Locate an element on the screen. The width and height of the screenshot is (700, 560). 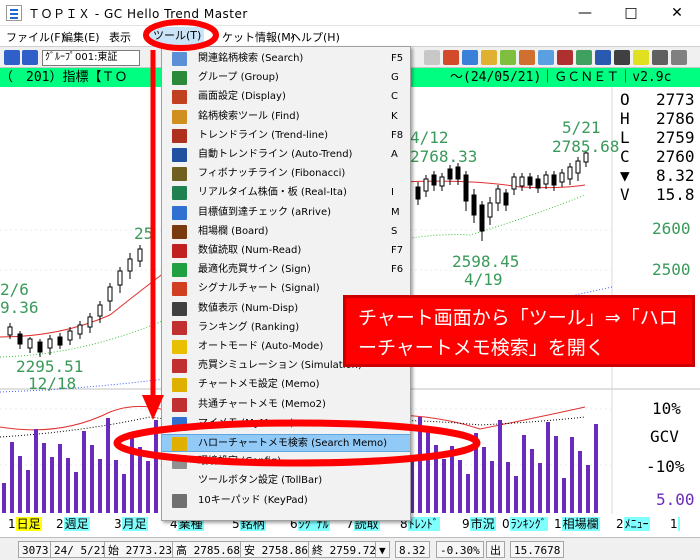
menu-bar: ファイル(F) 編集(E) 表示 ツール(T) ケット情報(M) ヘルプ(H) is located at coordinates (350, 36).